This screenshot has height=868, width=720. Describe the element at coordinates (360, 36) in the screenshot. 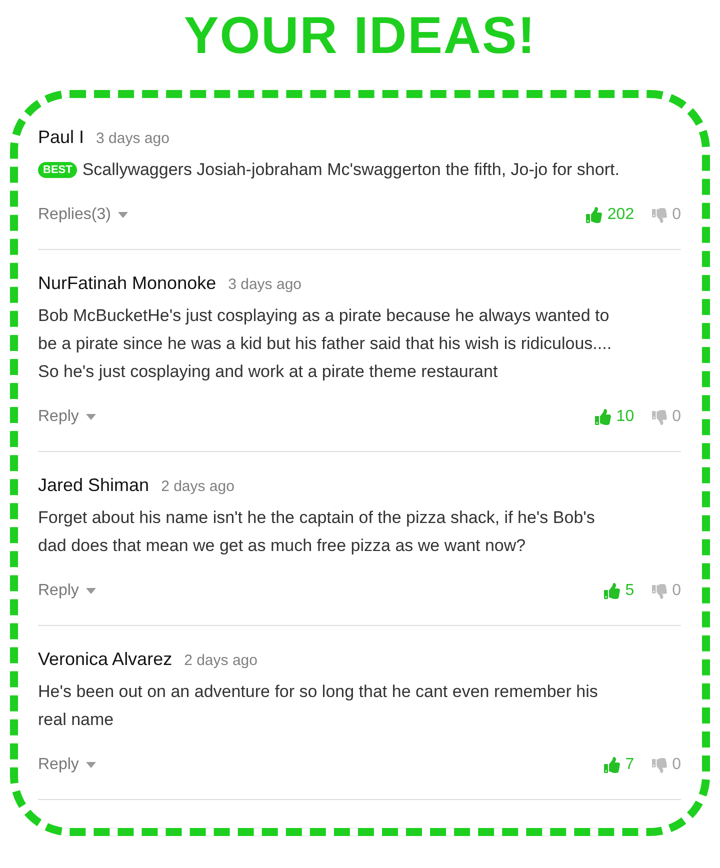

I see `page-title: YOUR IDEAS!` at that location.